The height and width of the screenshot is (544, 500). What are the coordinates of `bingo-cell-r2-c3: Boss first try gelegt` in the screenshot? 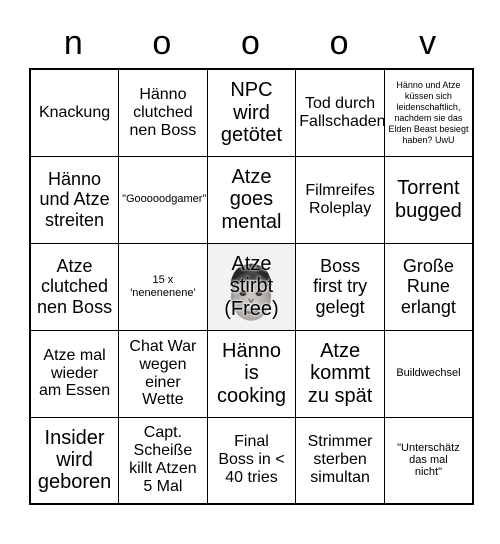 It's located at (340, 286).